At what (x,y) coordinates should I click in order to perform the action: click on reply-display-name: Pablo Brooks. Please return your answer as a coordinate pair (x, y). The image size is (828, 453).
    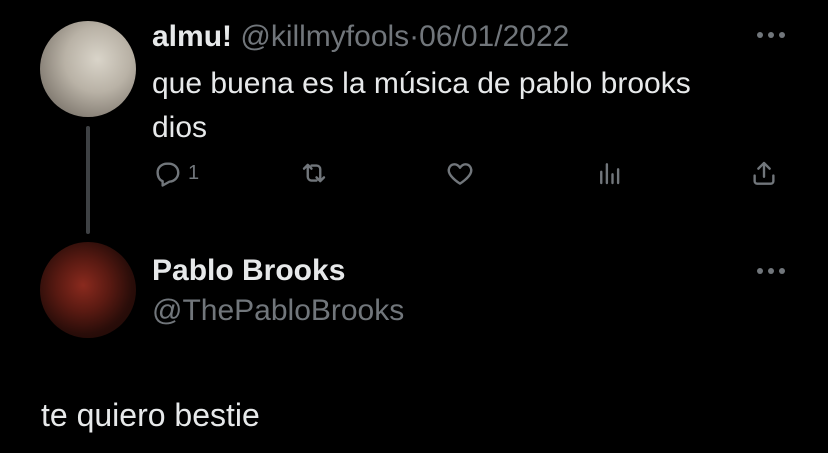
    Looking at the image, I should click on (248, 271).